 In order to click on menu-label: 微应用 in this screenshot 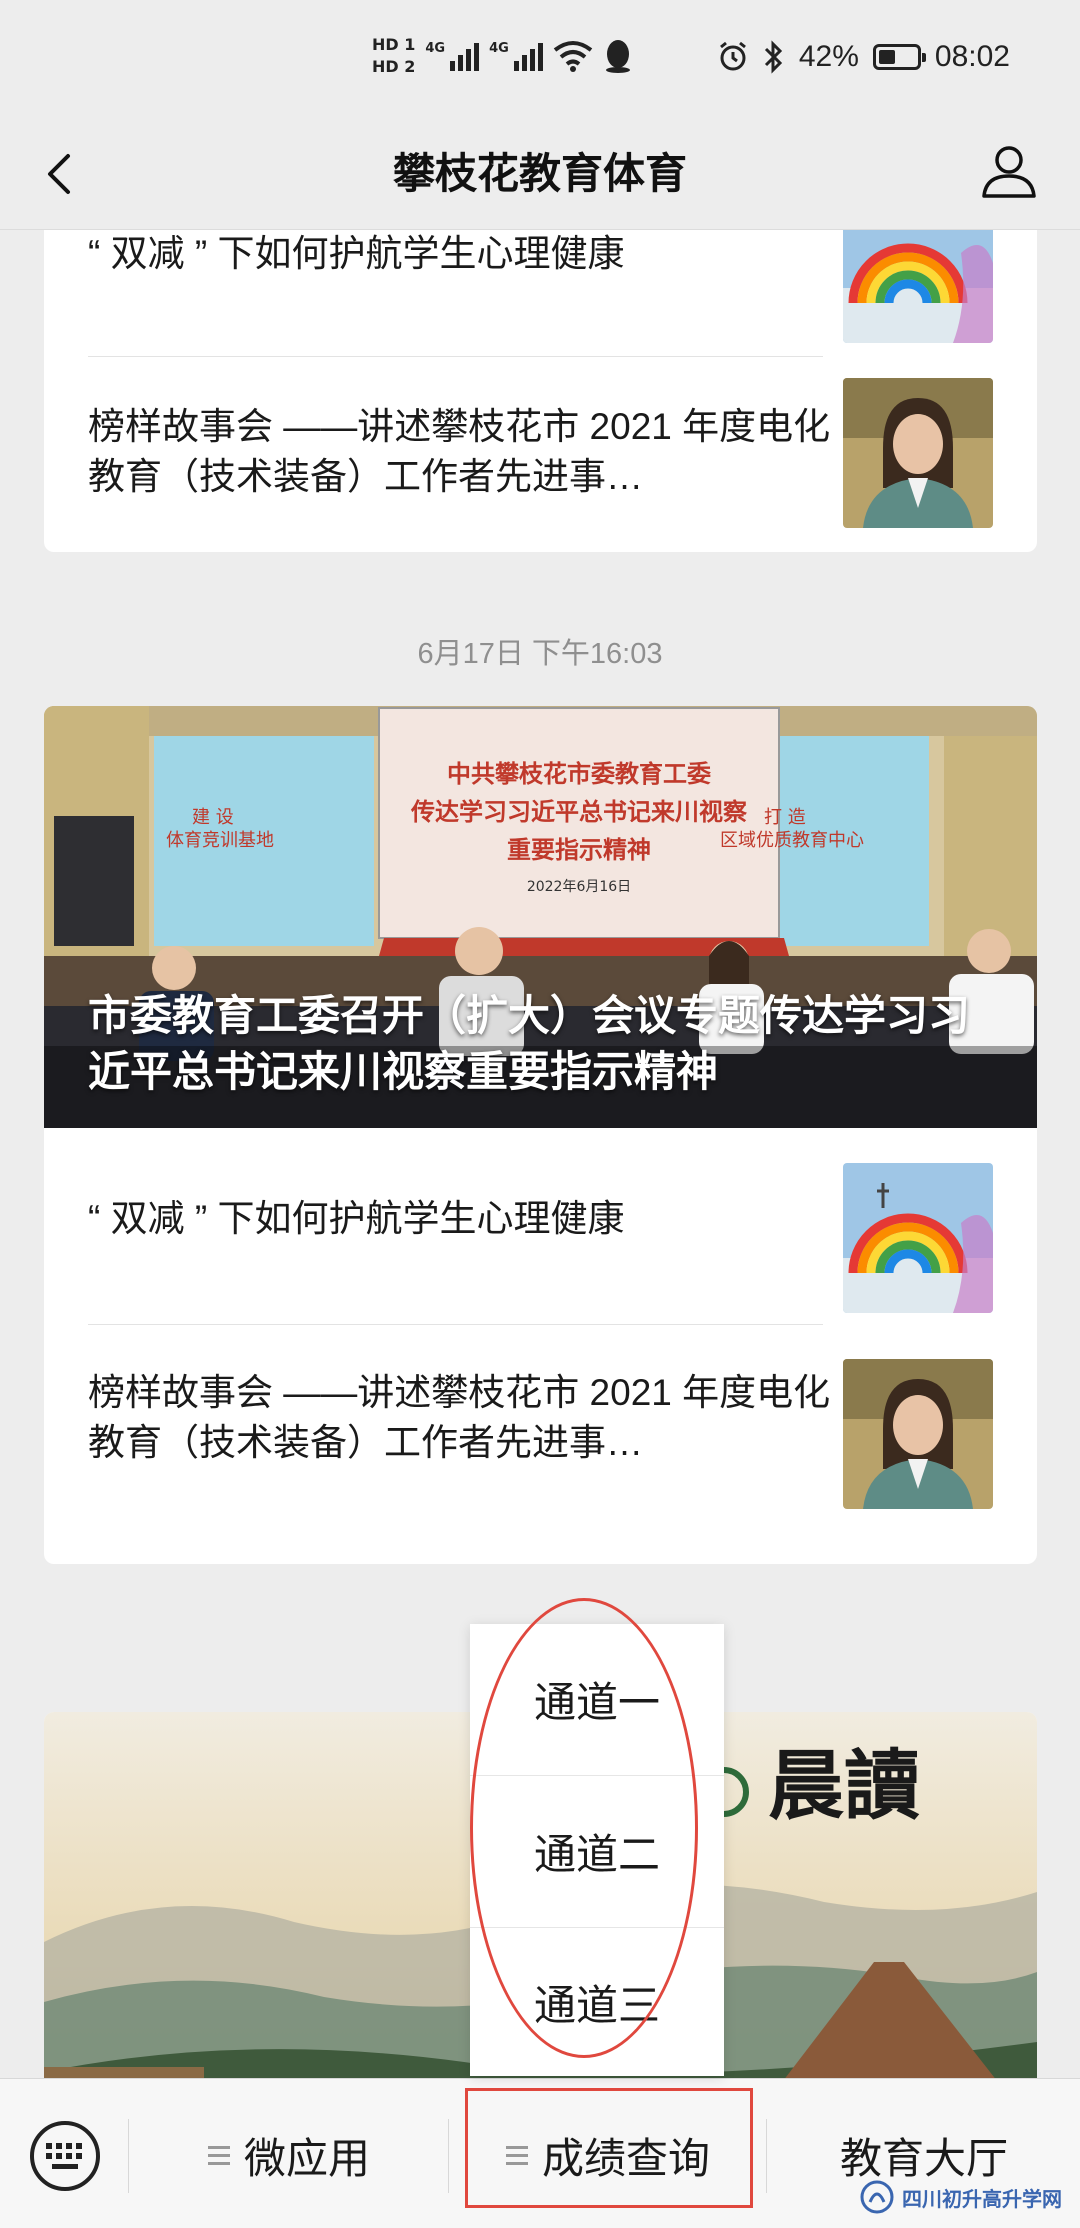, I will do `click(306, 2158)`.